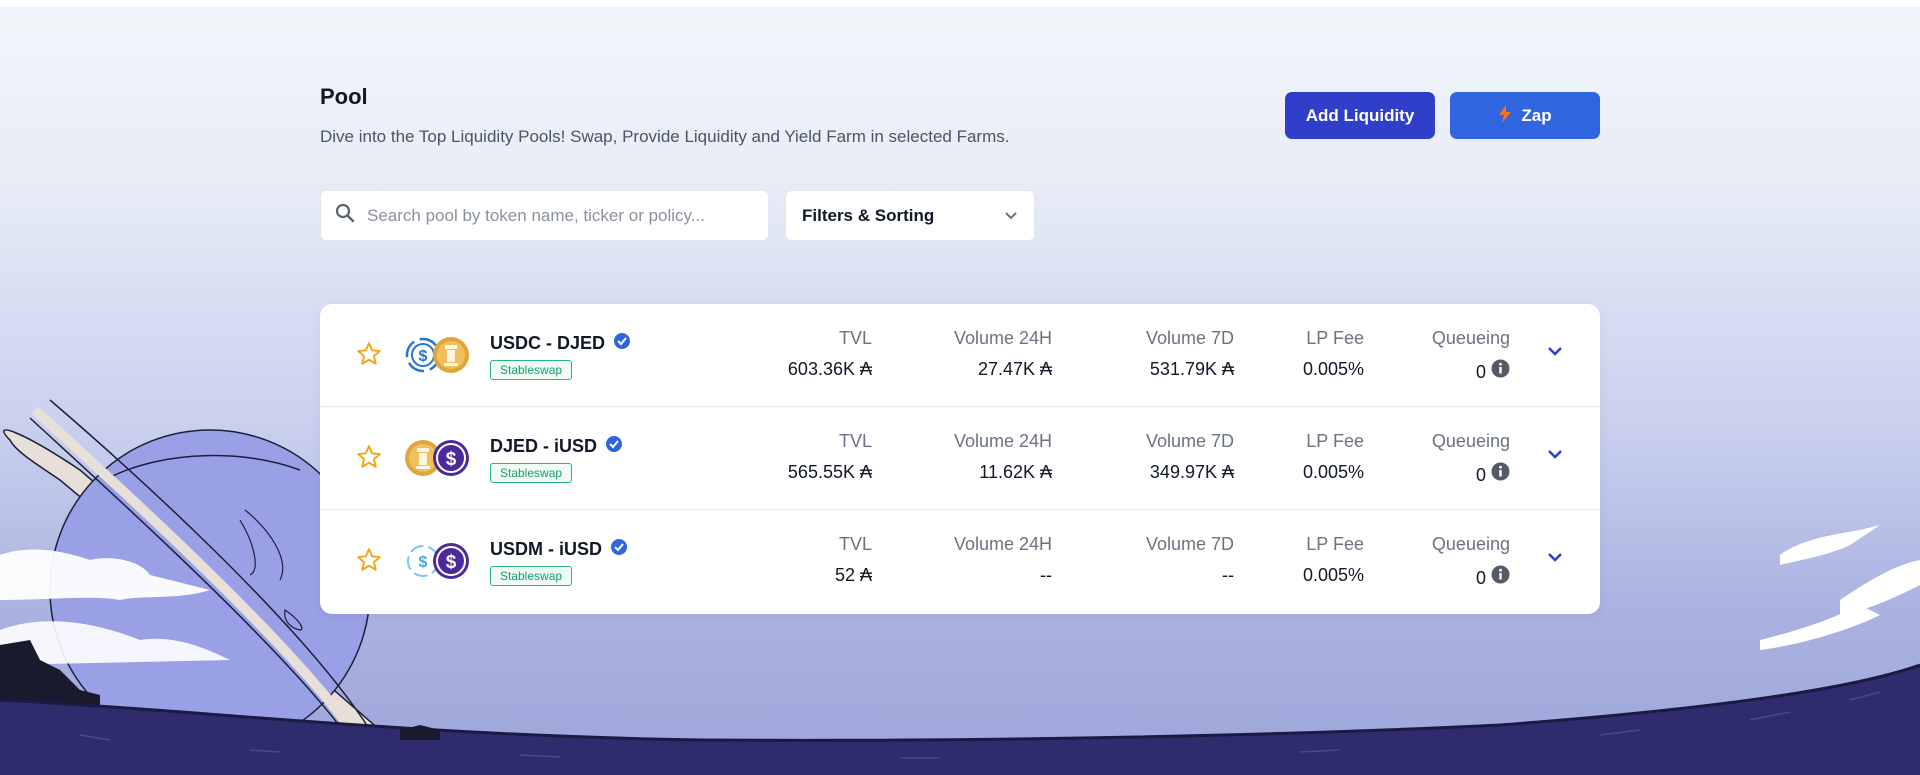  What do you see at coordinates (1046, 575) in the screenshot?
I see `volume-24h-value: --` at bounding box center [1046, 575].